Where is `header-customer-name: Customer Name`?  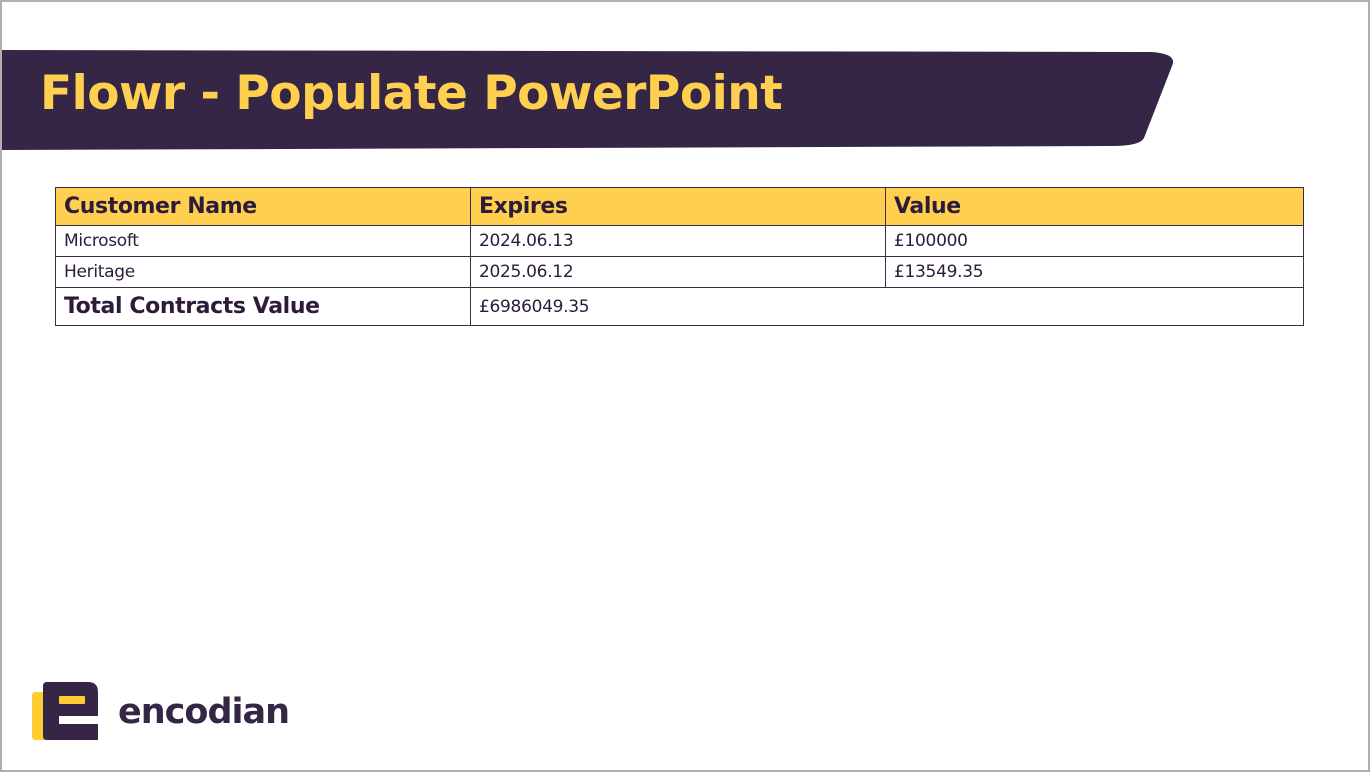 header-customer-name: Customer Name is located at coordinates (263, 206).